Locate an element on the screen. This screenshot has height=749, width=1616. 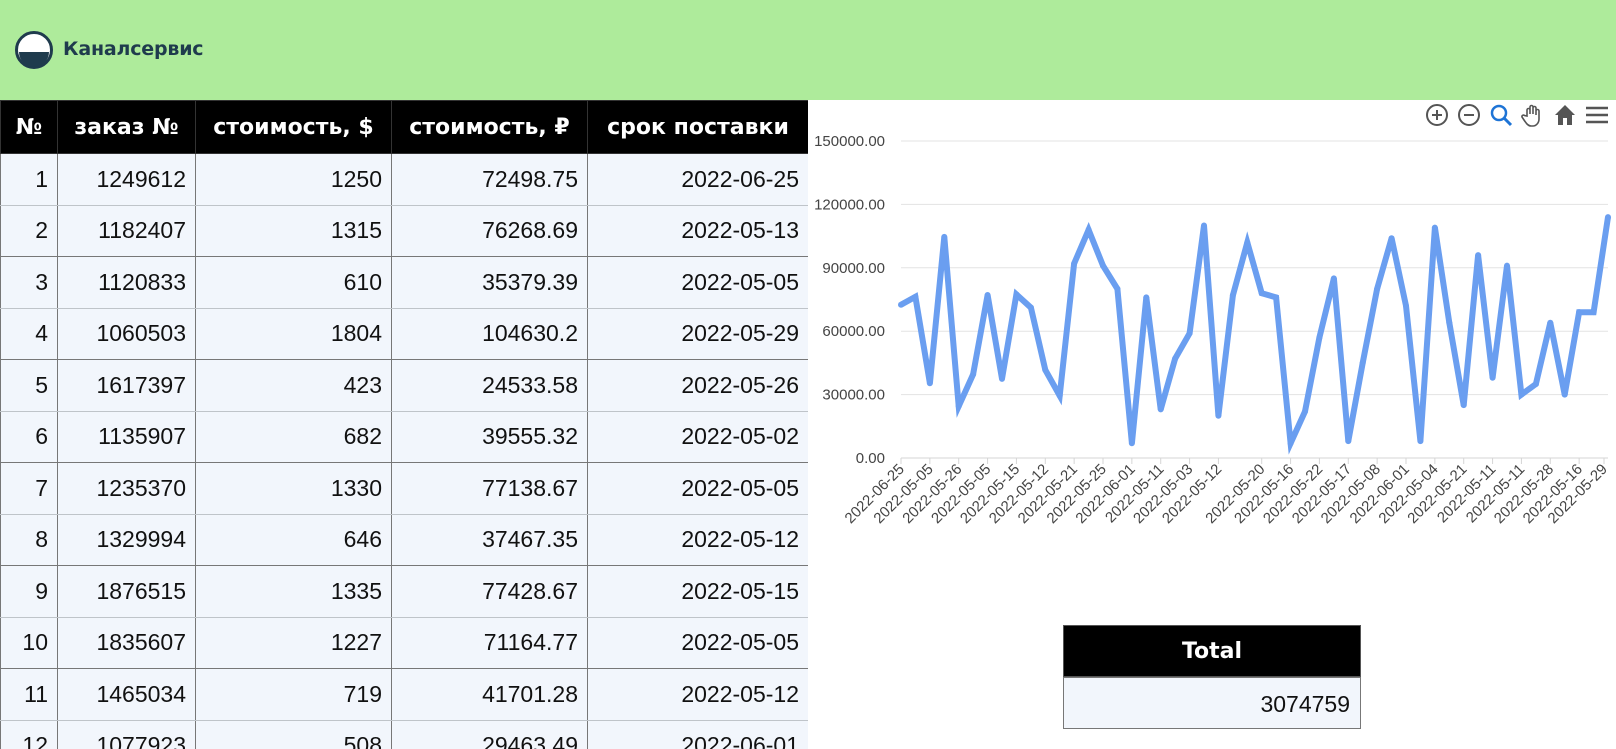
table-cell: 2022-06-25 is located at coordinates (697, 179).